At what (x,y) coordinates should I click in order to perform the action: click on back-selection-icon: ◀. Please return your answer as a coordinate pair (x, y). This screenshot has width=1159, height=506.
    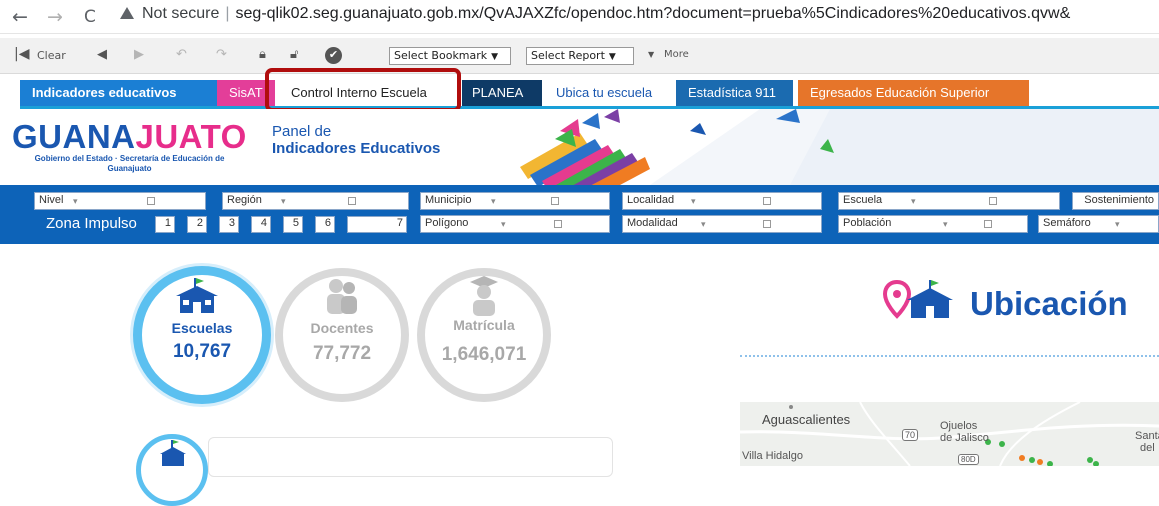
    Looking at the image, I should click on (102, 54).